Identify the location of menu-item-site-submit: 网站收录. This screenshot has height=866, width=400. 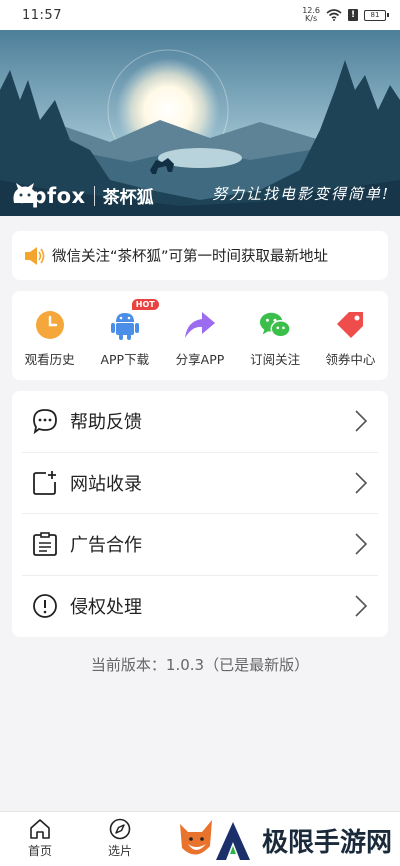
(200, 483).